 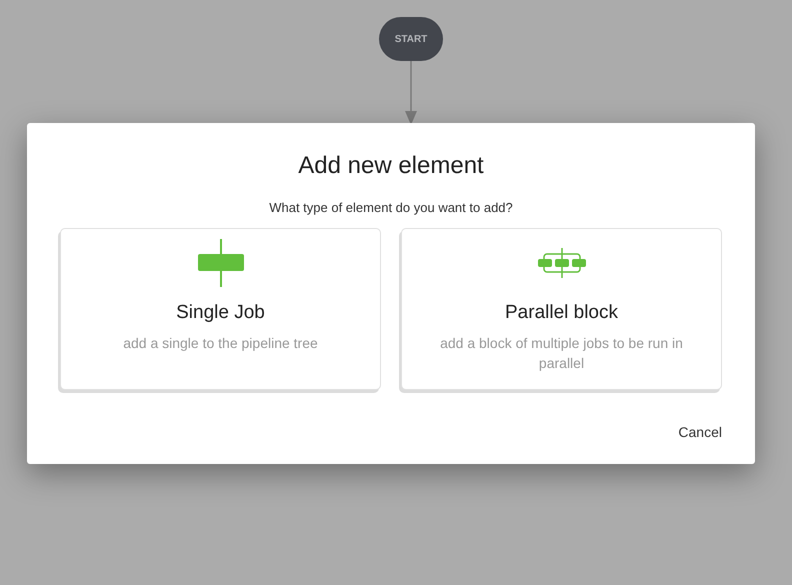 I want to click on cancel-button: Cancel, so click(x=700, y=432).